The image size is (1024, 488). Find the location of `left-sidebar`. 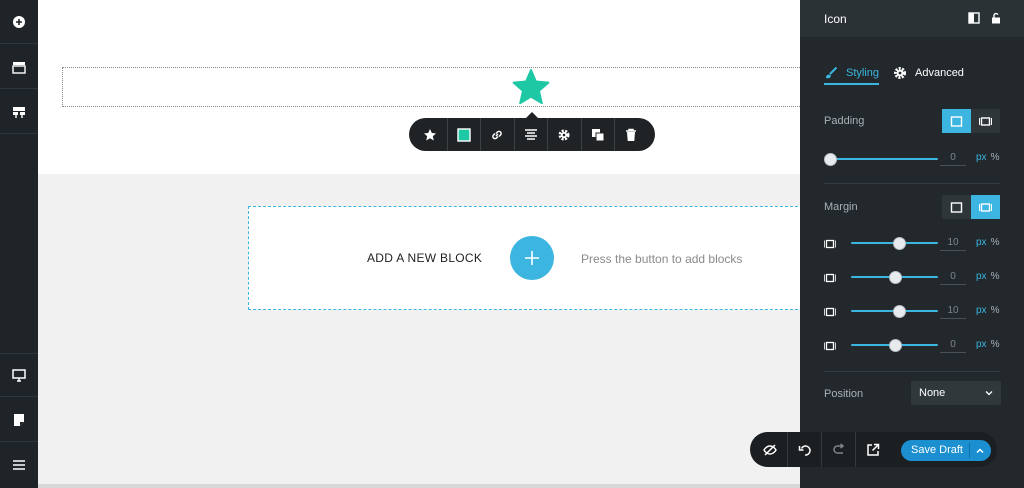

left-sidebar is located at coordinates (19, 244).